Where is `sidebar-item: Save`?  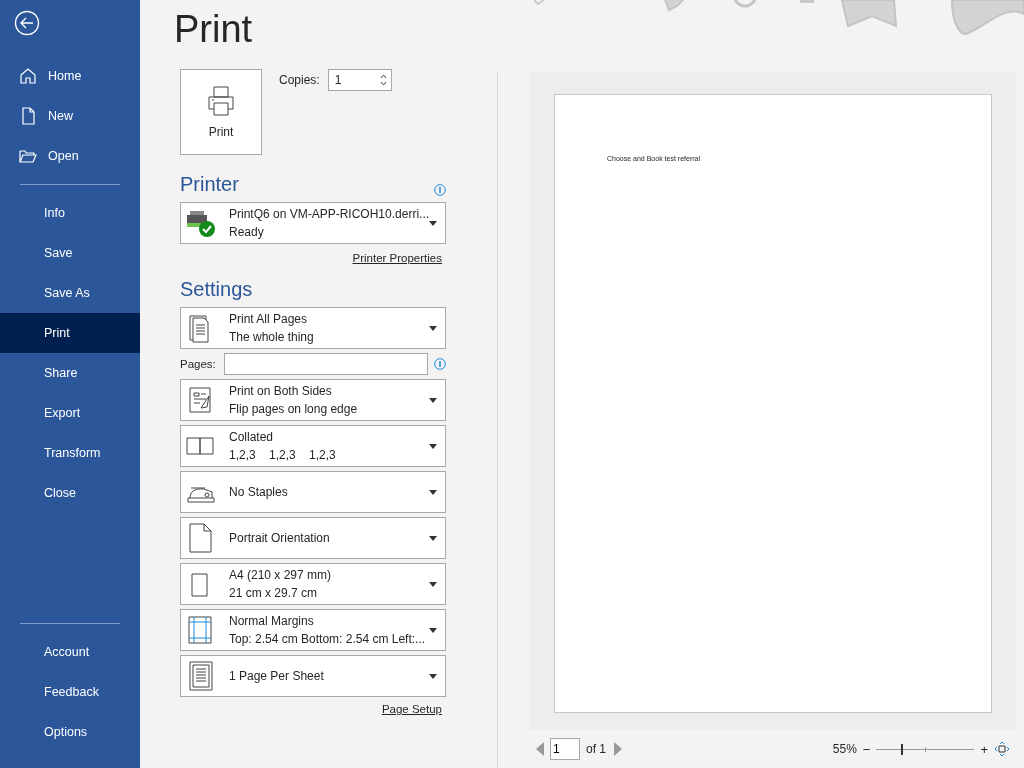 sidebar-item: Save is located at coordinates (70, 253).